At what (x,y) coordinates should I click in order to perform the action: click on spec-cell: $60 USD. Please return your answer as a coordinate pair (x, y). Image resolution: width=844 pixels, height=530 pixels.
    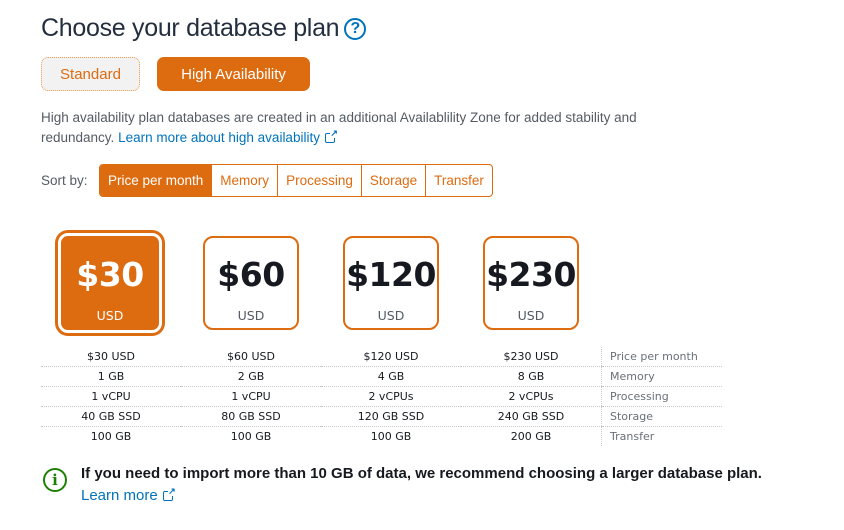
    Looking at the image, I should click on (251, 357).